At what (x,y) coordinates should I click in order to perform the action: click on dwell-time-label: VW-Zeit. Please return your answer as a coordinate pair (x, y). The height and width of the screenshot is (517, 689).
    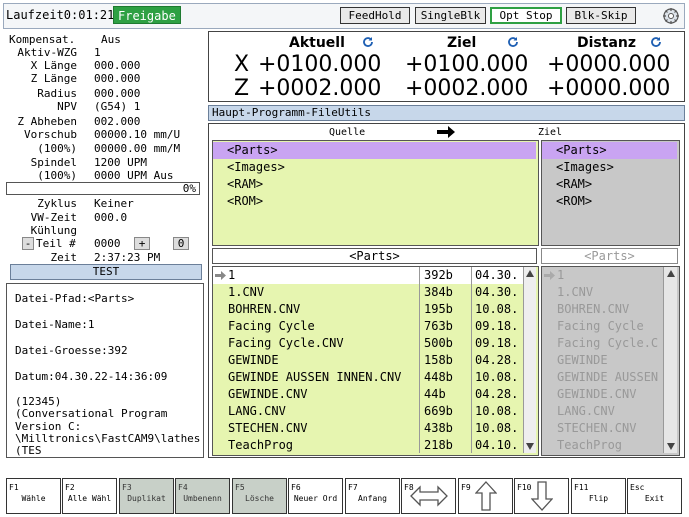
    Looking at the image, I should click on (53, 217).